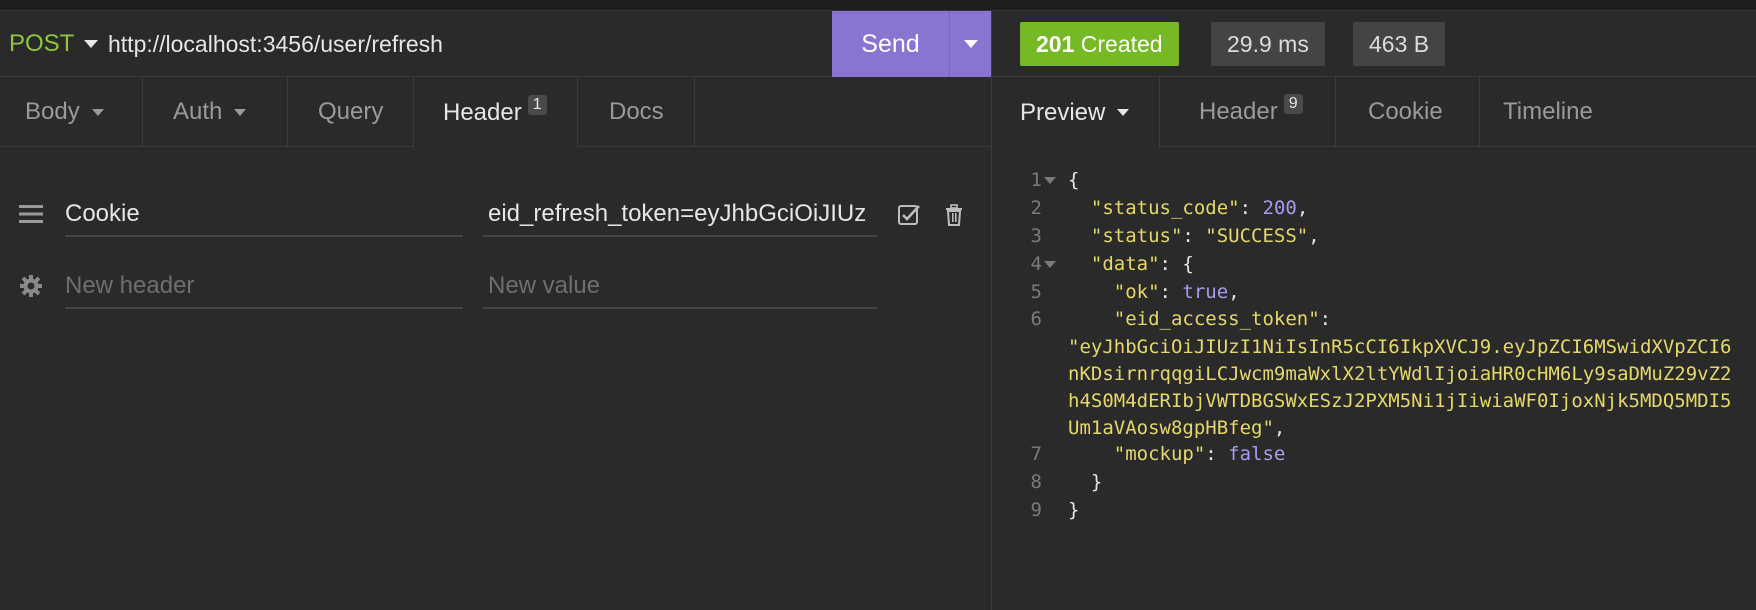 This screenshot has height=610, width=1756. I want to click on new-header-input: New header, so click(264, 286).